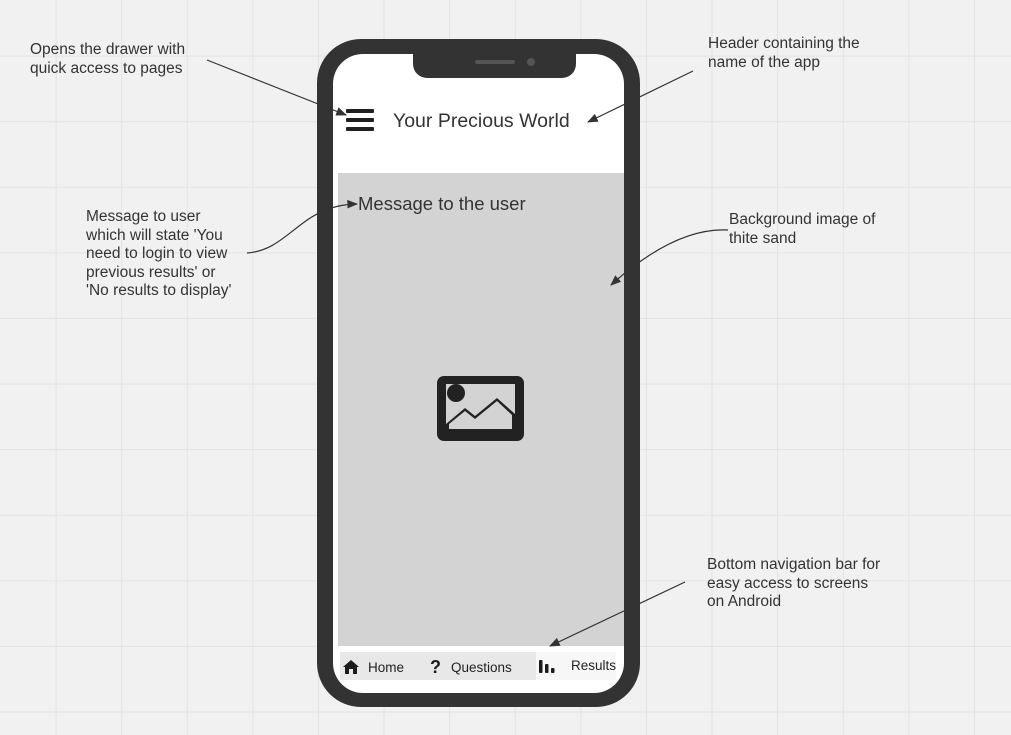 Image resolution: width=1011 pixels, height=735 pixels. I want to click on bottom-navigation-bar: Home ? Questions Results, so click(478, 666).